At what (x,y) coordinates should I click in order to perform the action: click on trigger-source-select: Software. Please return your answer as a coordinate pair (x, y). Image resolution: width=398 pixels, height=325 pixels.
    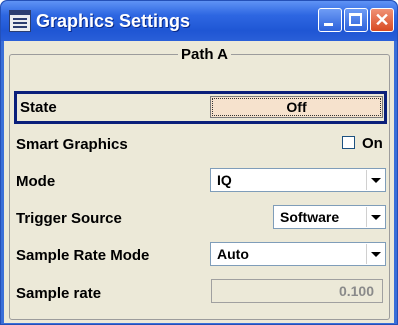
    Looking at the image, I should click on (329, 217).